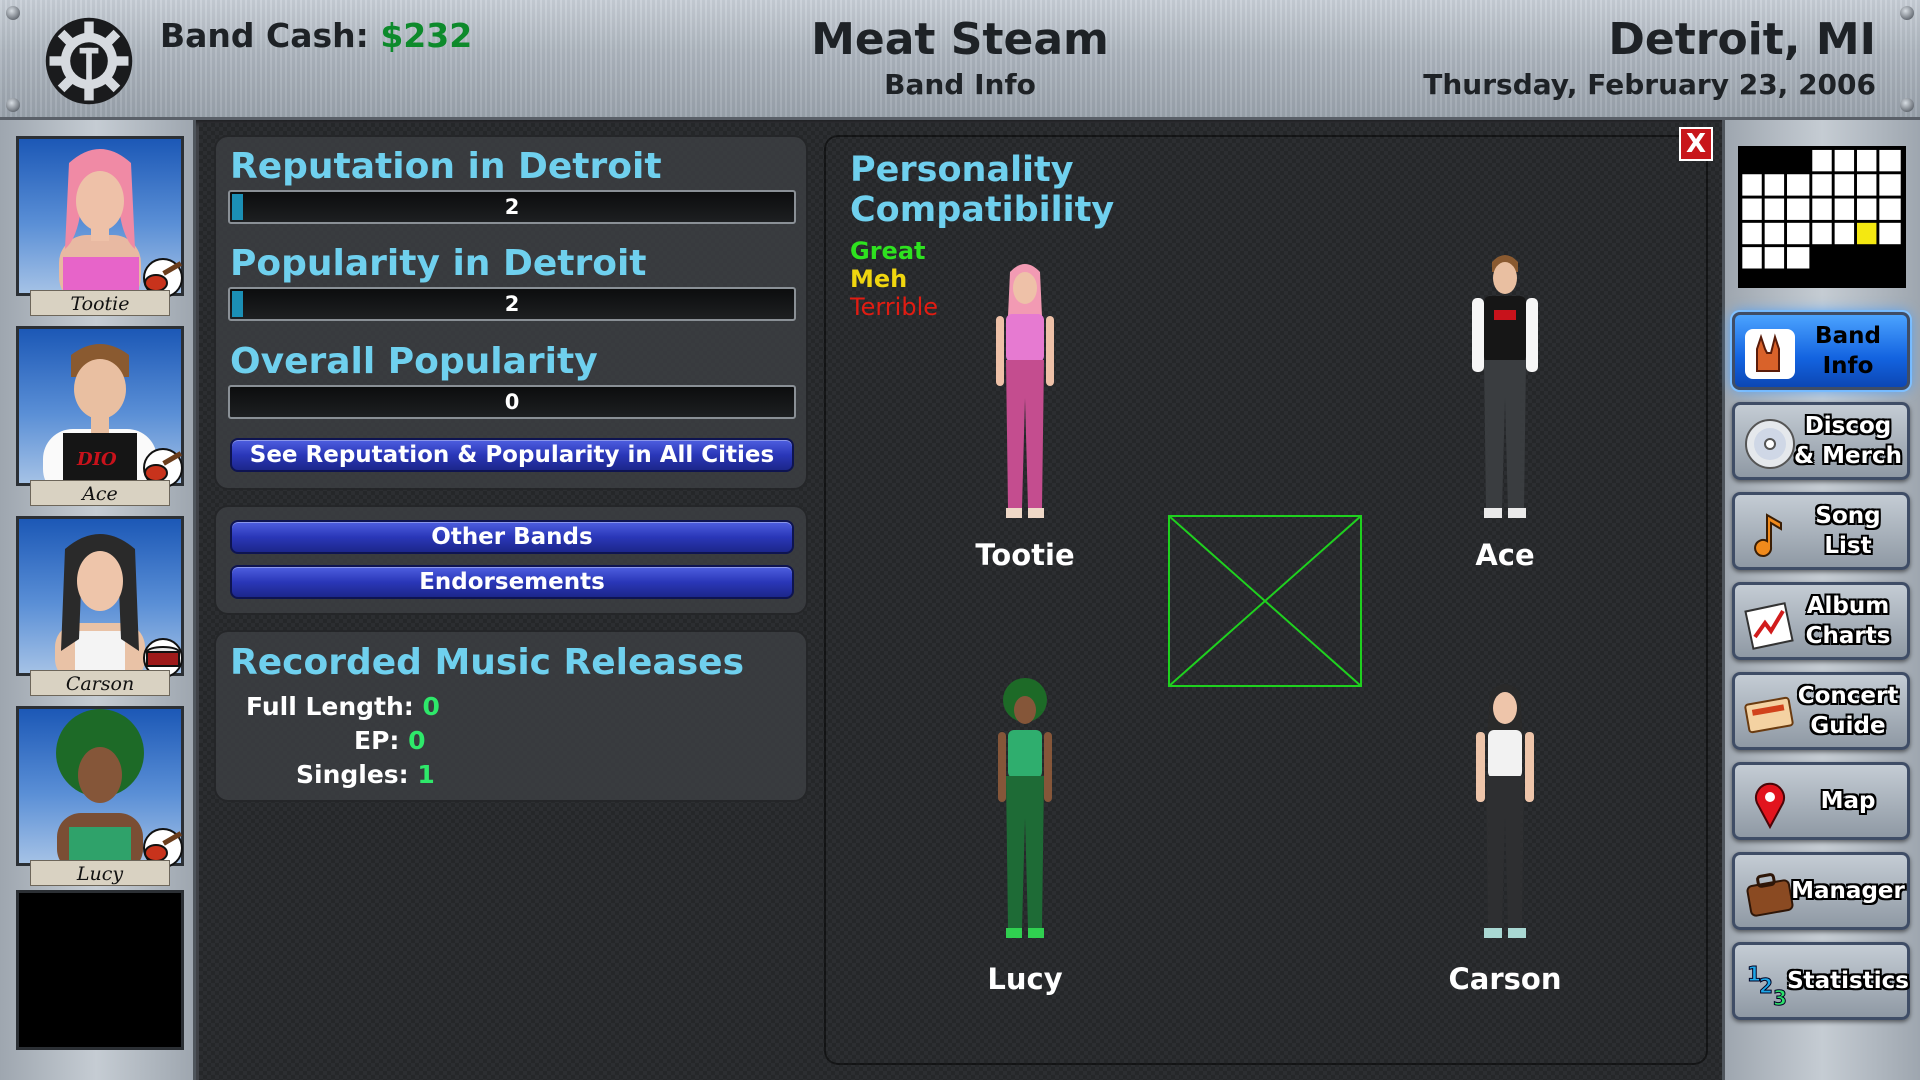 Image resolution: width=1920 pixels, height=1080 pixels. I want to click on current-date: Thursday, February 23, 2006, so click(1649, 84).